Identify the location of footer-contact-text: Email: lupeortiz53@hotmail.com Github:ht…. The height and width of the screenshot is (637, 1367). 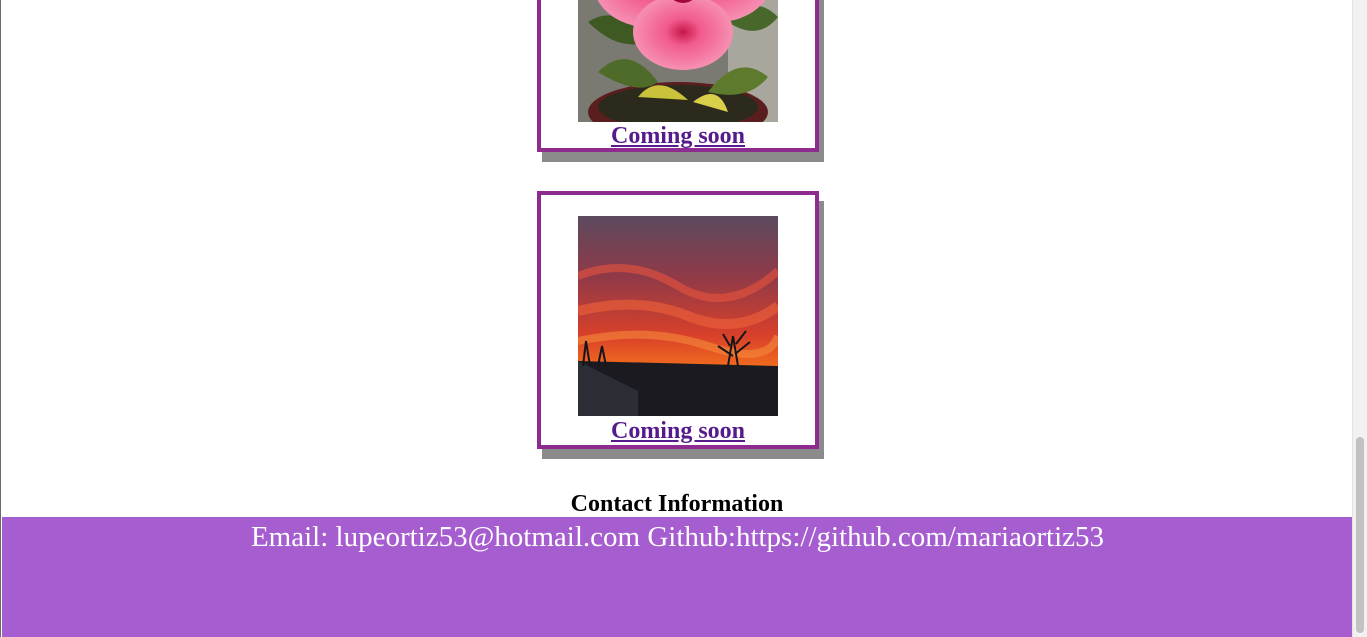
(677, 537).